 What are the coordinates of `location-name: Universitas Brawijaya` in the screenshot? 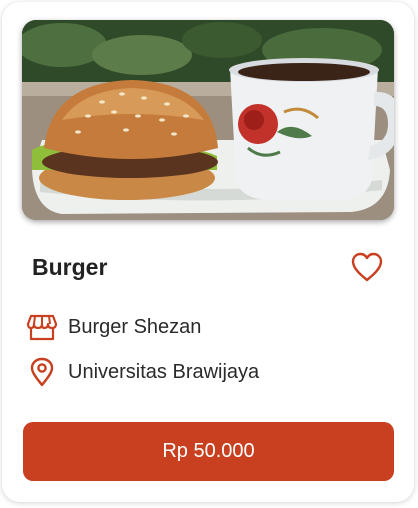 It's located at (164, 371).